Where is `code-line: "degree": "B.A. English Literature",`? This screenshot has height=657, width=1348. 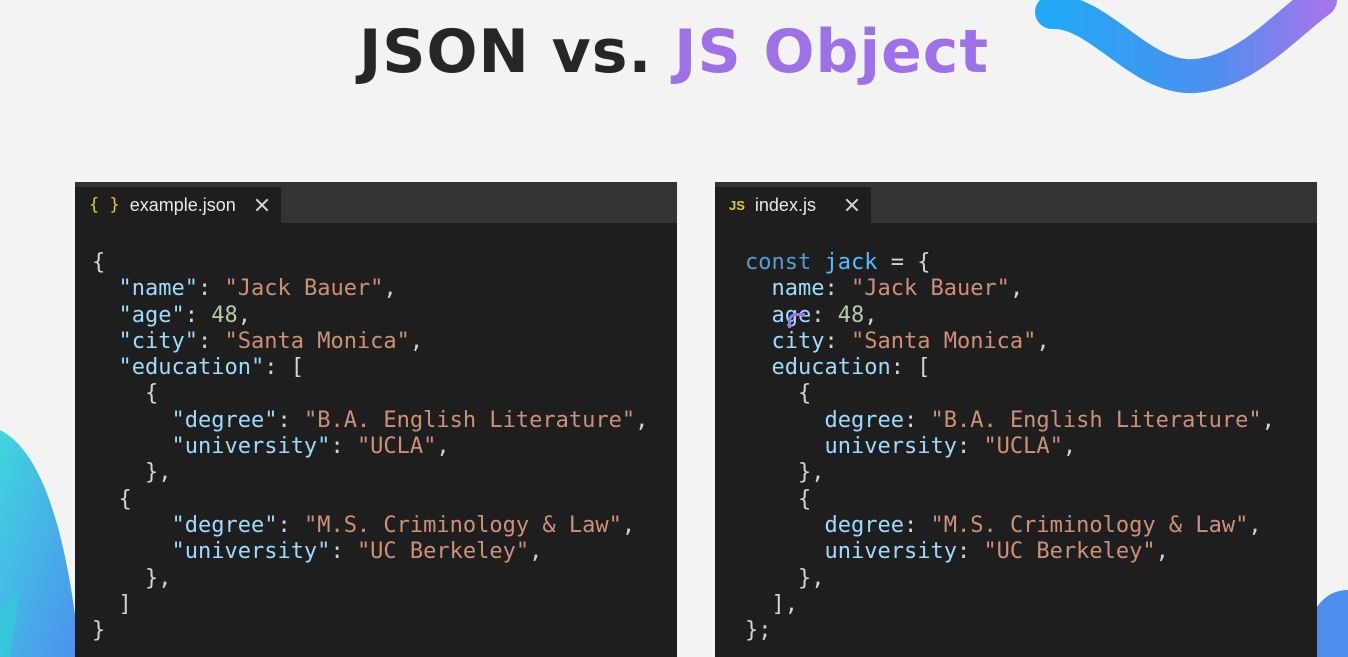 code-line: "degree": "B.A. English Literature", is located at coordinates (370, 421).